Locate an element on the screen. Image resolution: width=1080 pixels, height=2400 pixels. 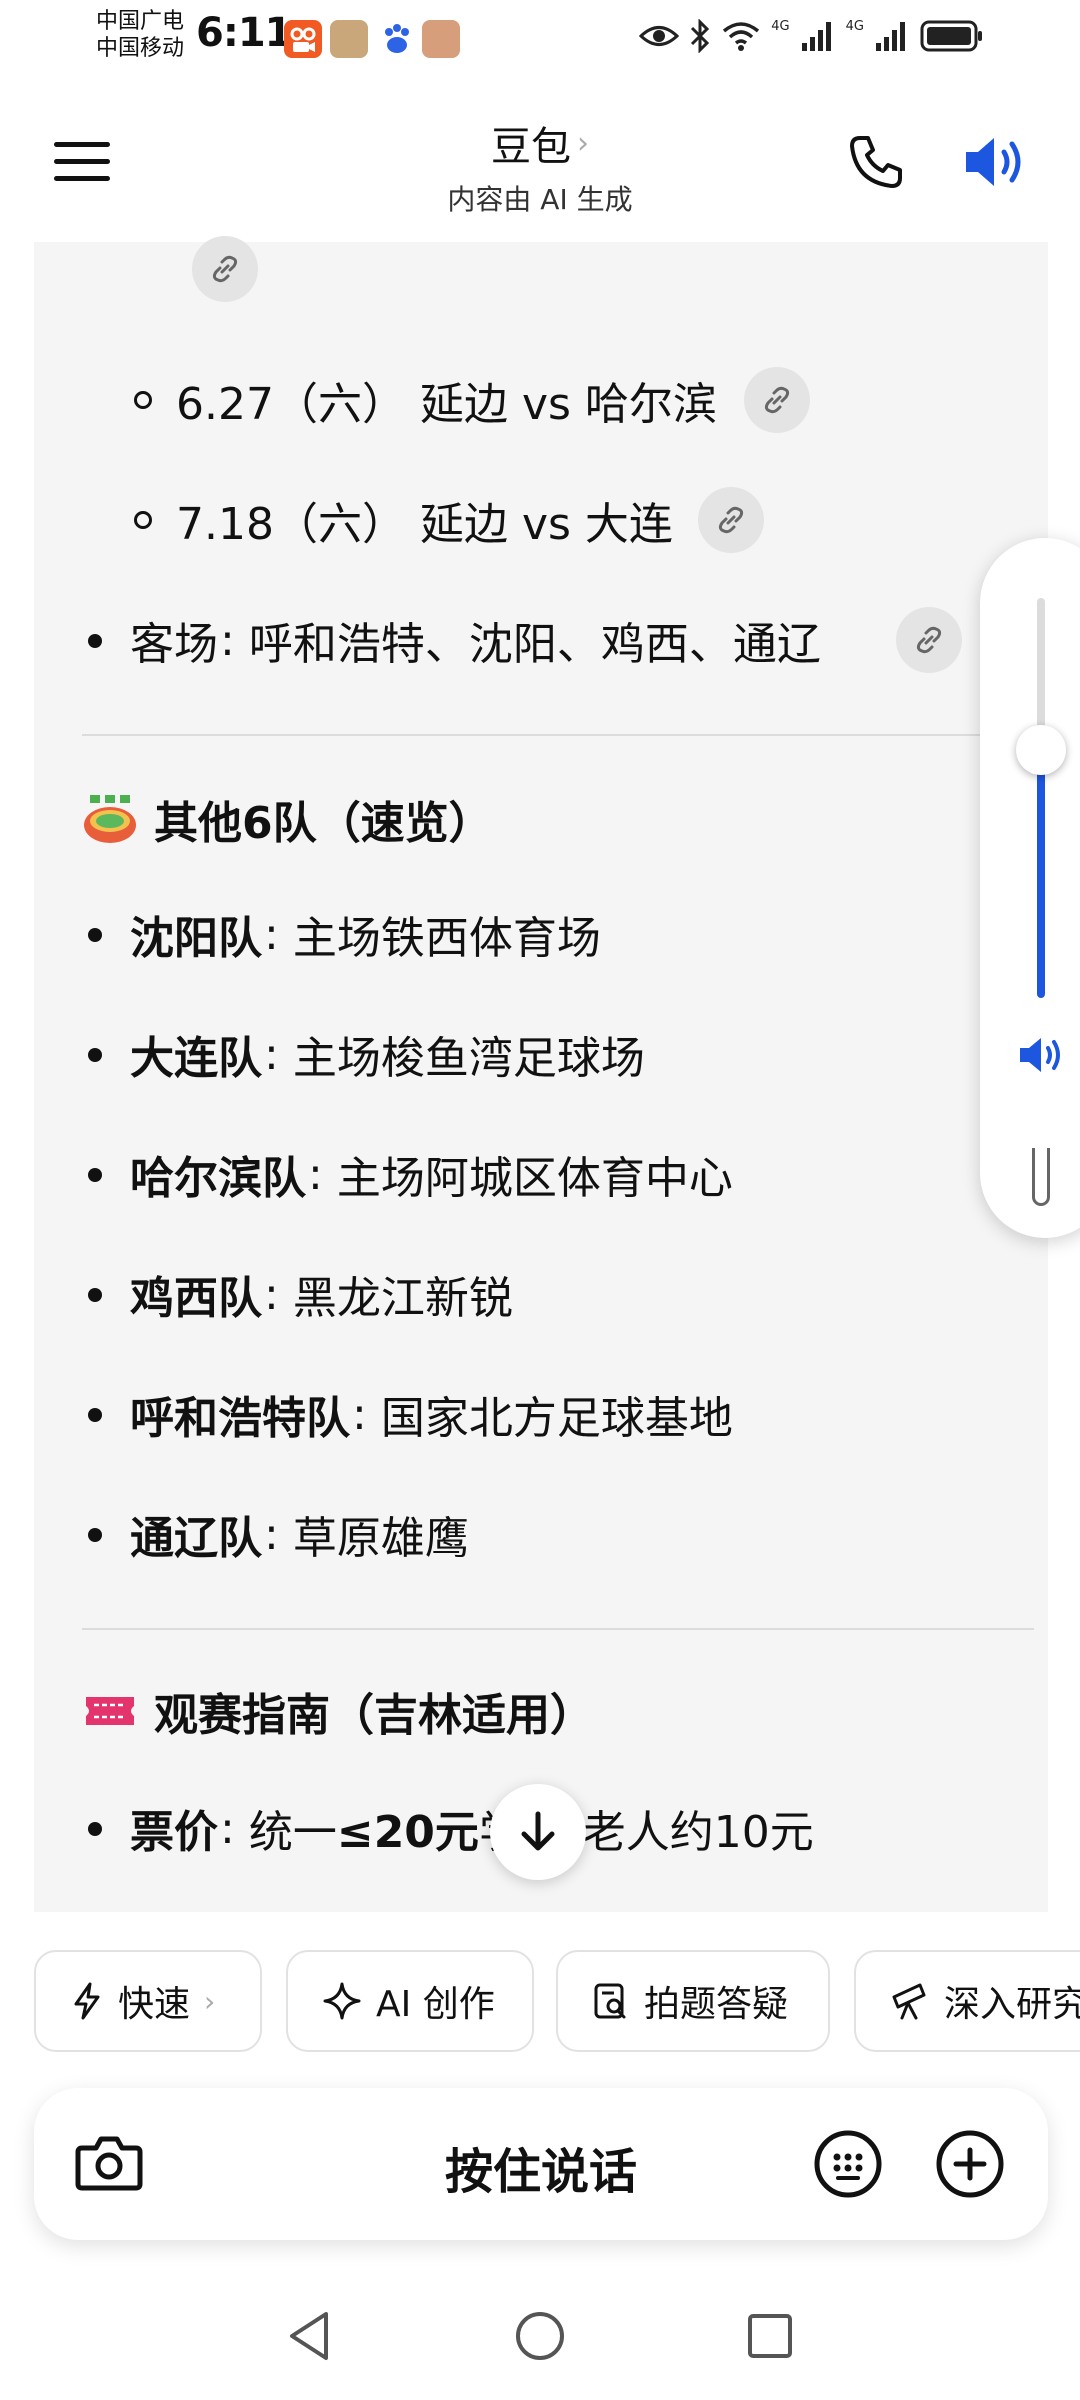
team-item: 鸡西队 : 黑龙江新锐 is located at coordinates (321, 1294).